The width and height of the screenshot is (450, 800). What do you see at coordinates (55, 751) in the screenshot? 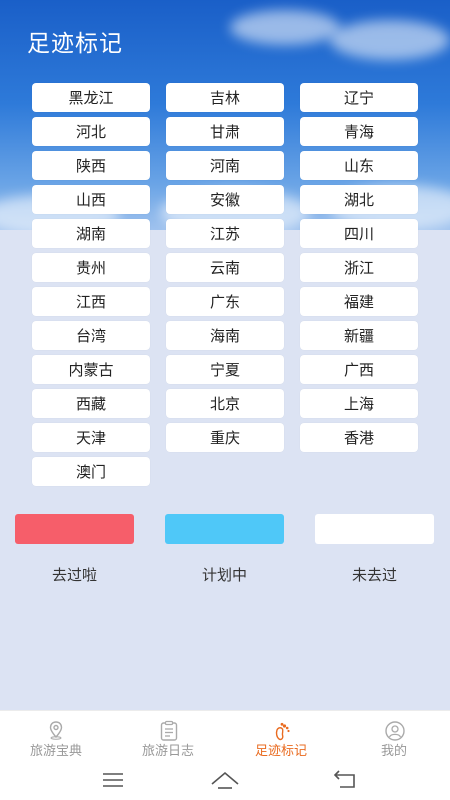
I see `tab-label: 旅游宝典` at bounding box center [55, 751].